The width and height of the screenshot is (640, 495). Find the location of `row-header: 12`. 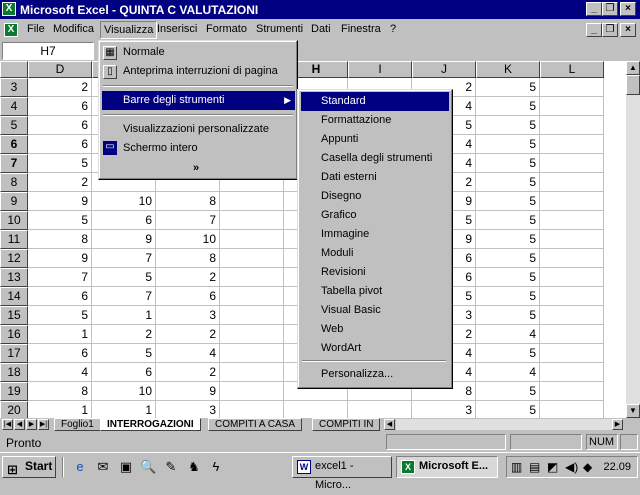

row-header: 12 is located at coordinates (14, 258).